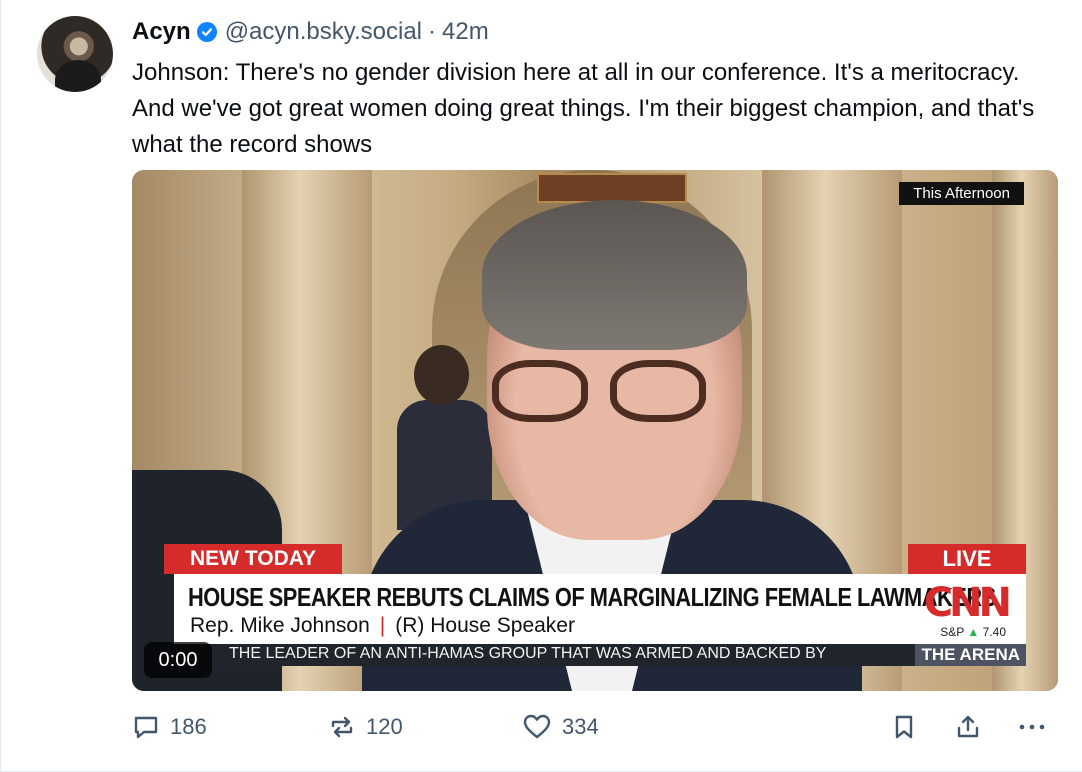  I want to click on like-button: 334, so click(560, 727).